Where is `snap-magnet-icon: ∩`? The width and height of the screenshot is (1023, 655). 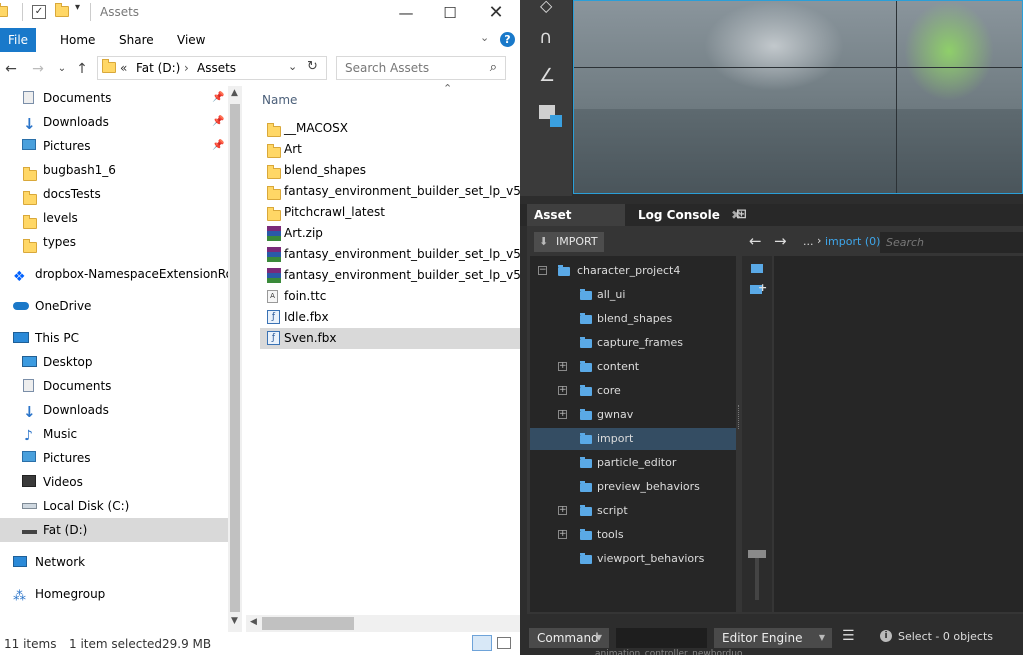
snap-magnet-icon: ∩ is located at coordinates (545, 37).